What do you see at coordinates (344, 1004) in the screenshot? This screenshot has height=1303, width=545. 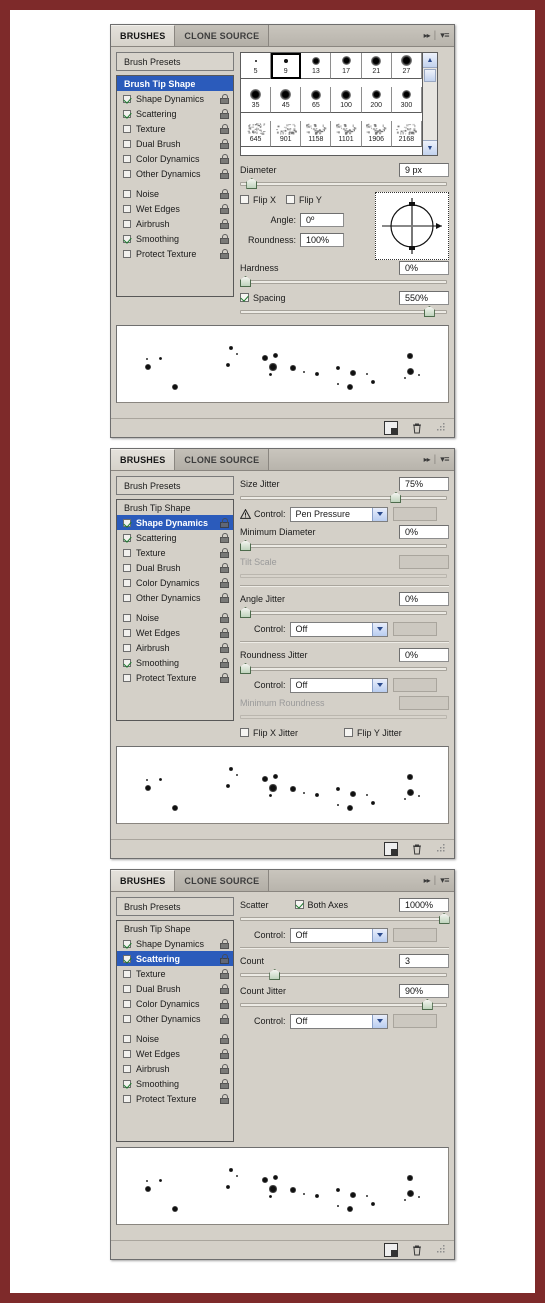 I see `count-jitter-slider` at bounding box center [344, 1004].